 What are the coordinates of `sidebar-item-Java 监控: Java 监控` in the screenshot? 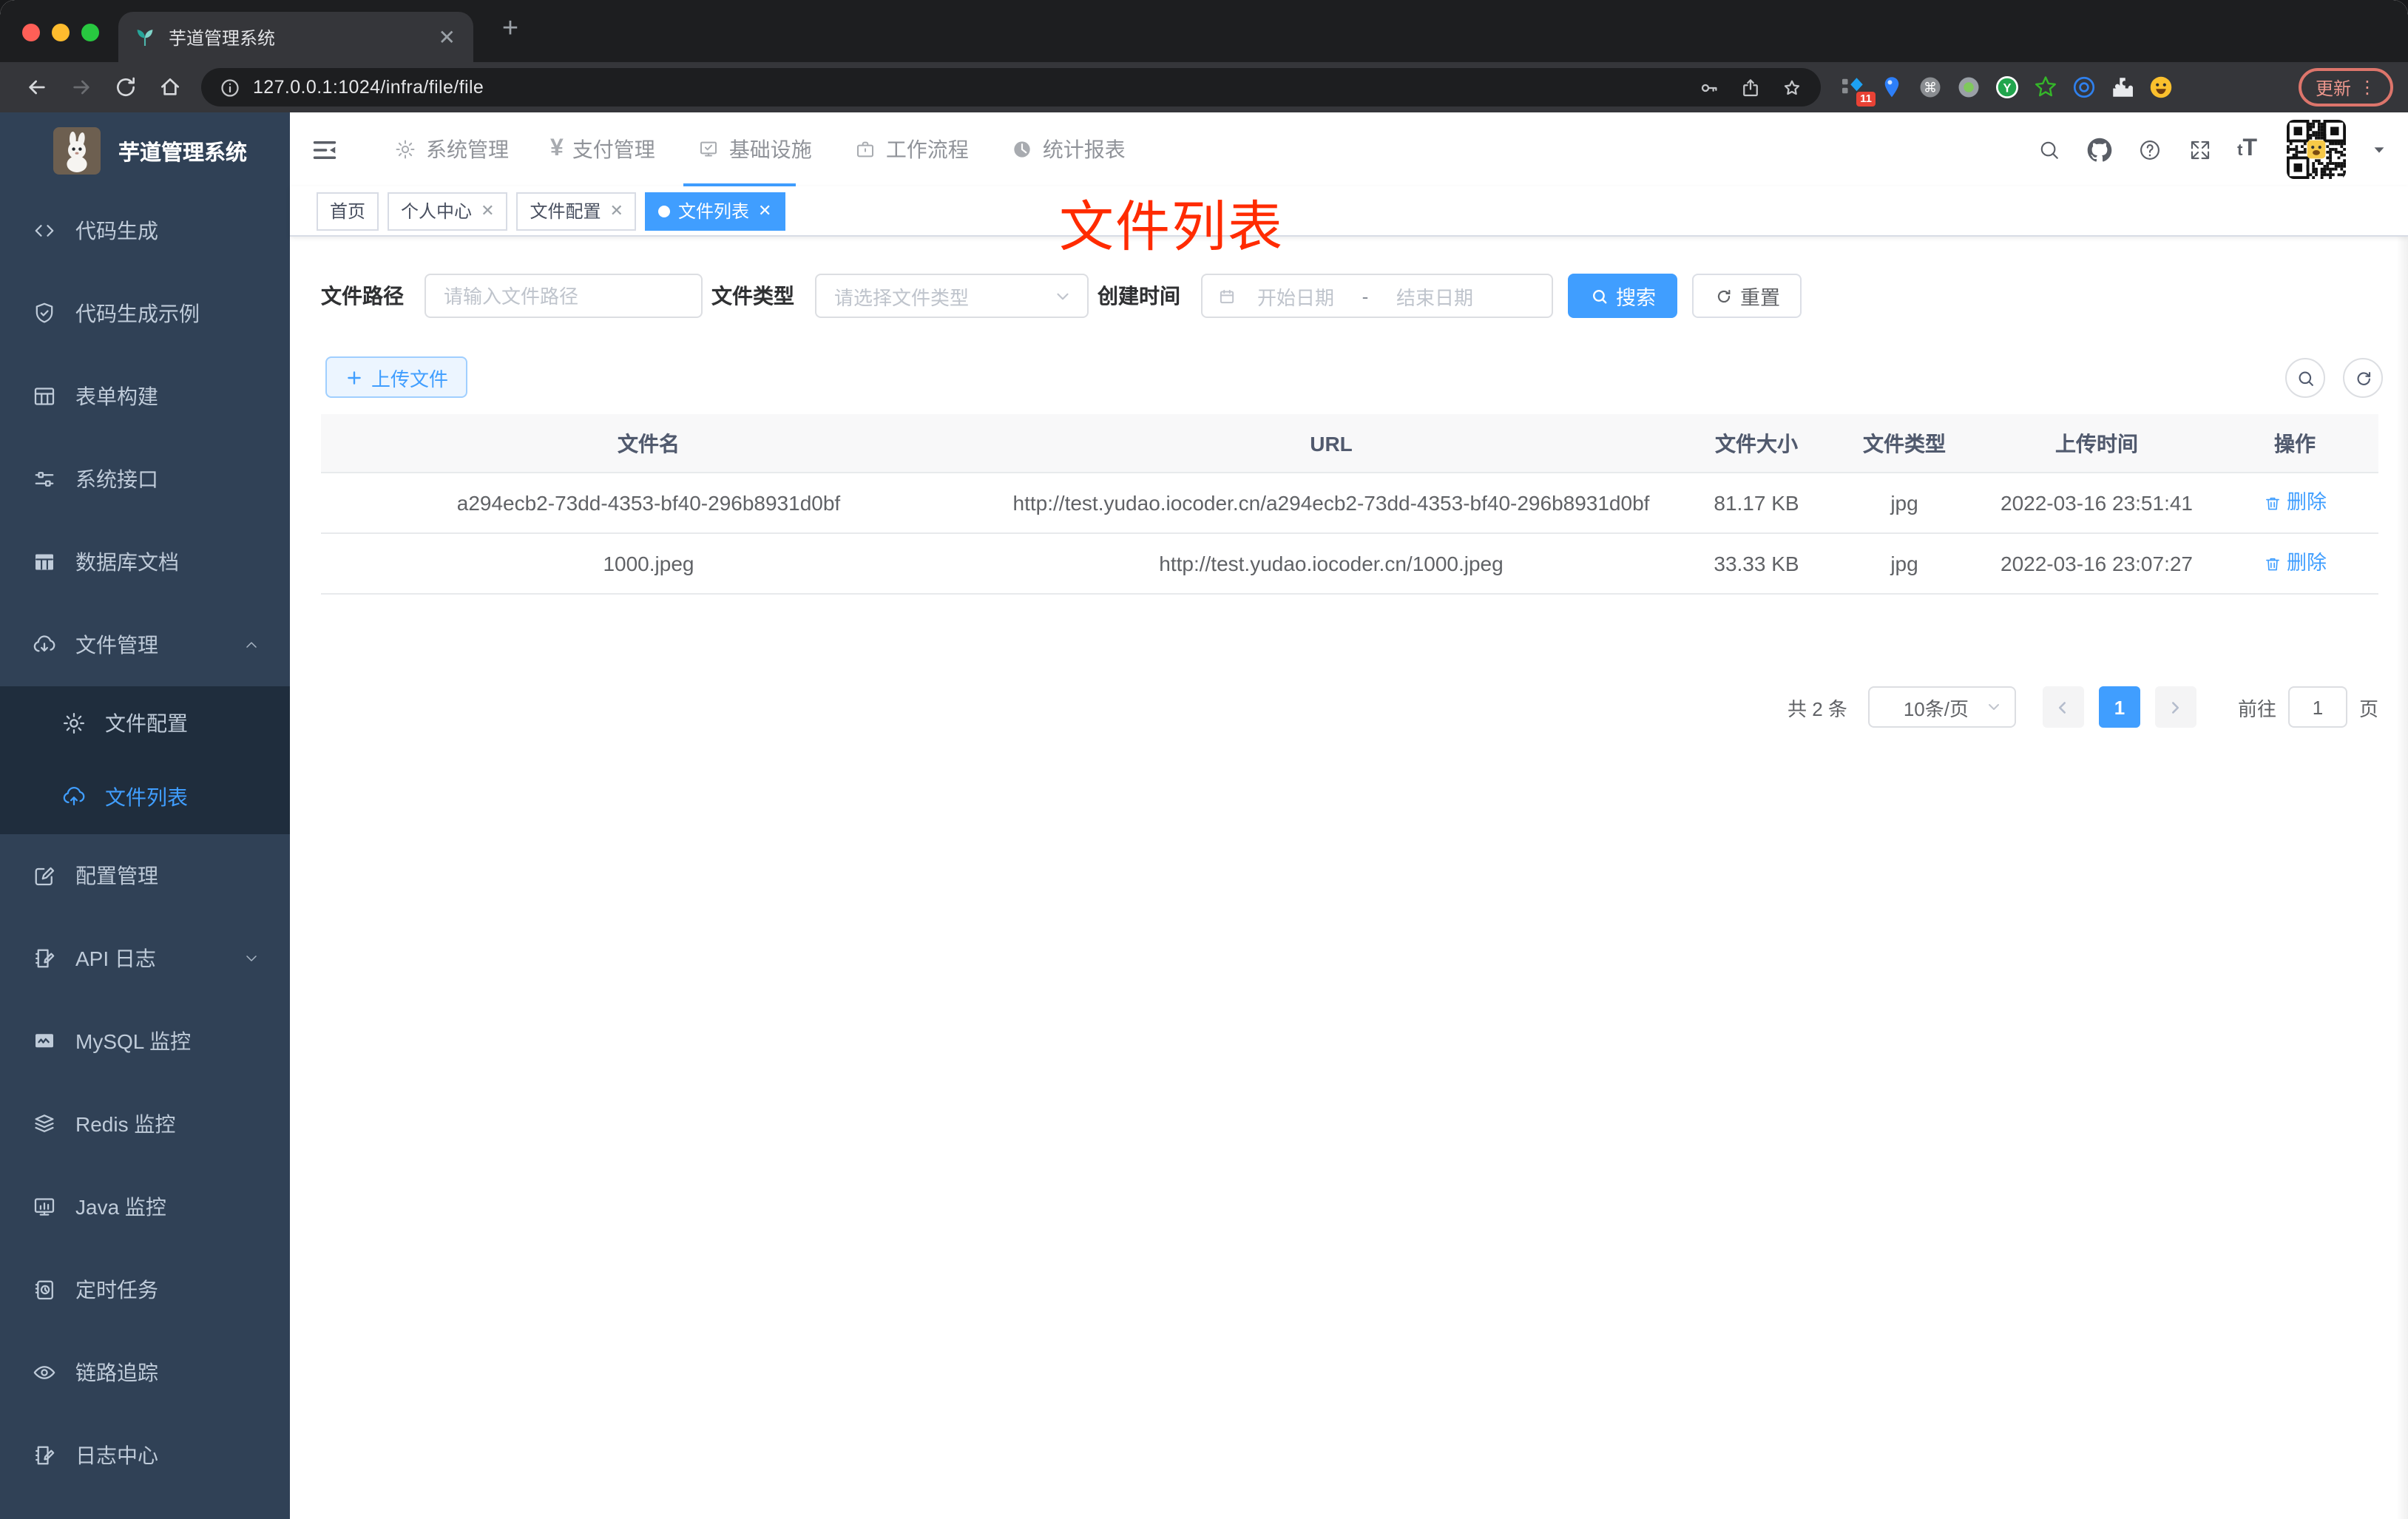 It's located at (145, 1207).